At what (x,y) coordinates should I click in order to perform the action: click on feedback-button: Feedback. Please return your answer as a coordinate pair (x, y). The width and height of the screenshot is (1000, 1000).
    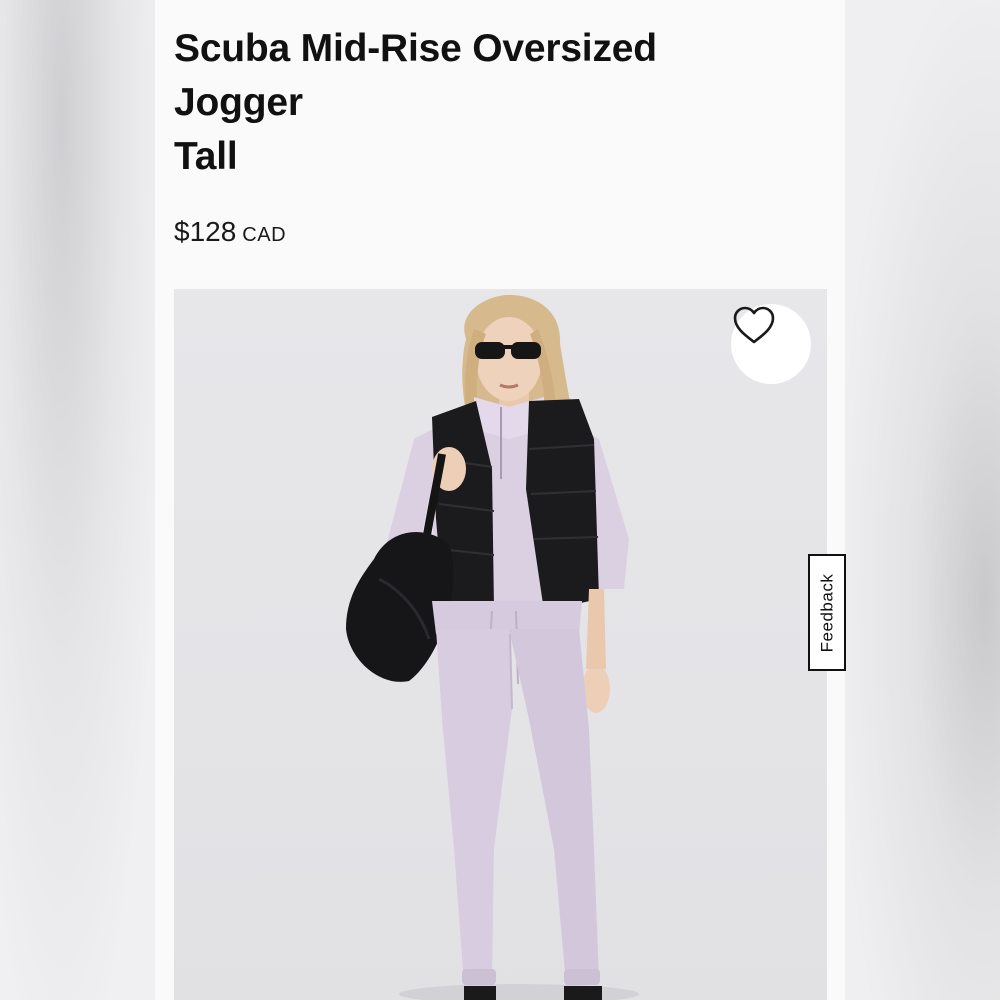
    Looking at the image, I should click on (827, 612).